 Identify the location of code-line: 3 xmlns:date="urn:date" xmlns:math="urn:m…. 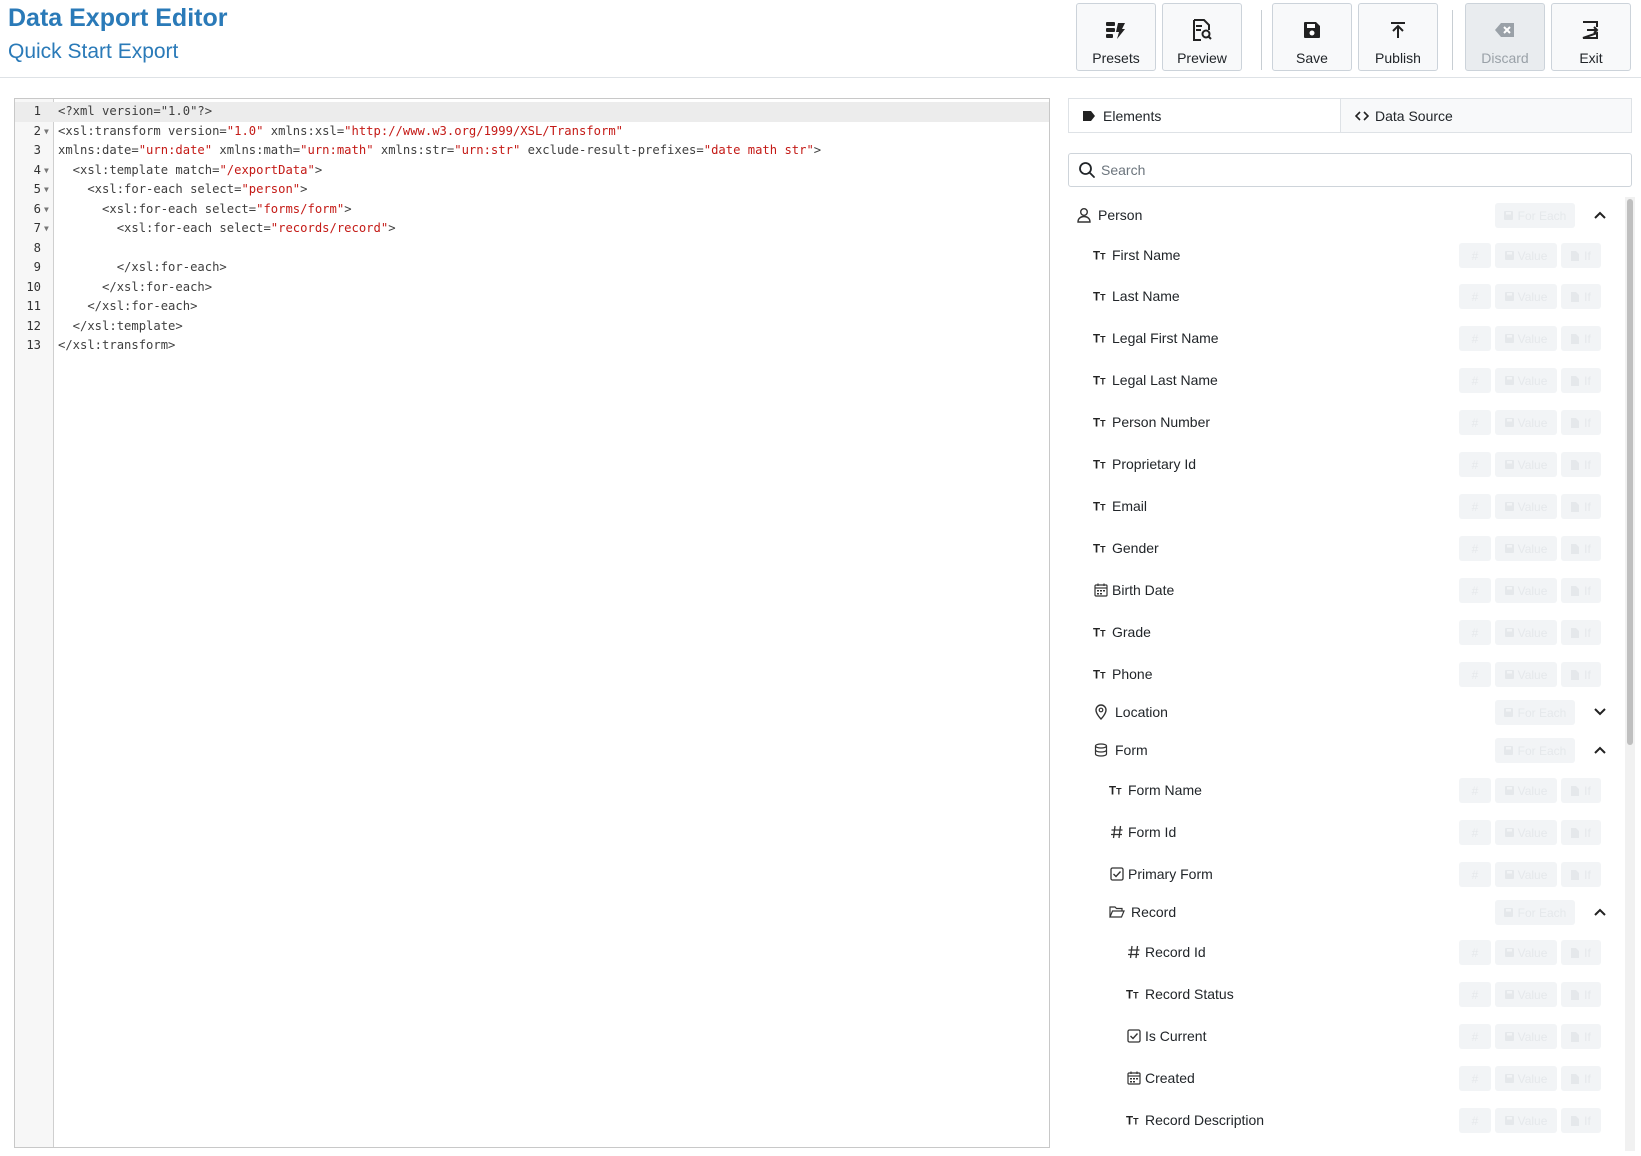
(532, 151).